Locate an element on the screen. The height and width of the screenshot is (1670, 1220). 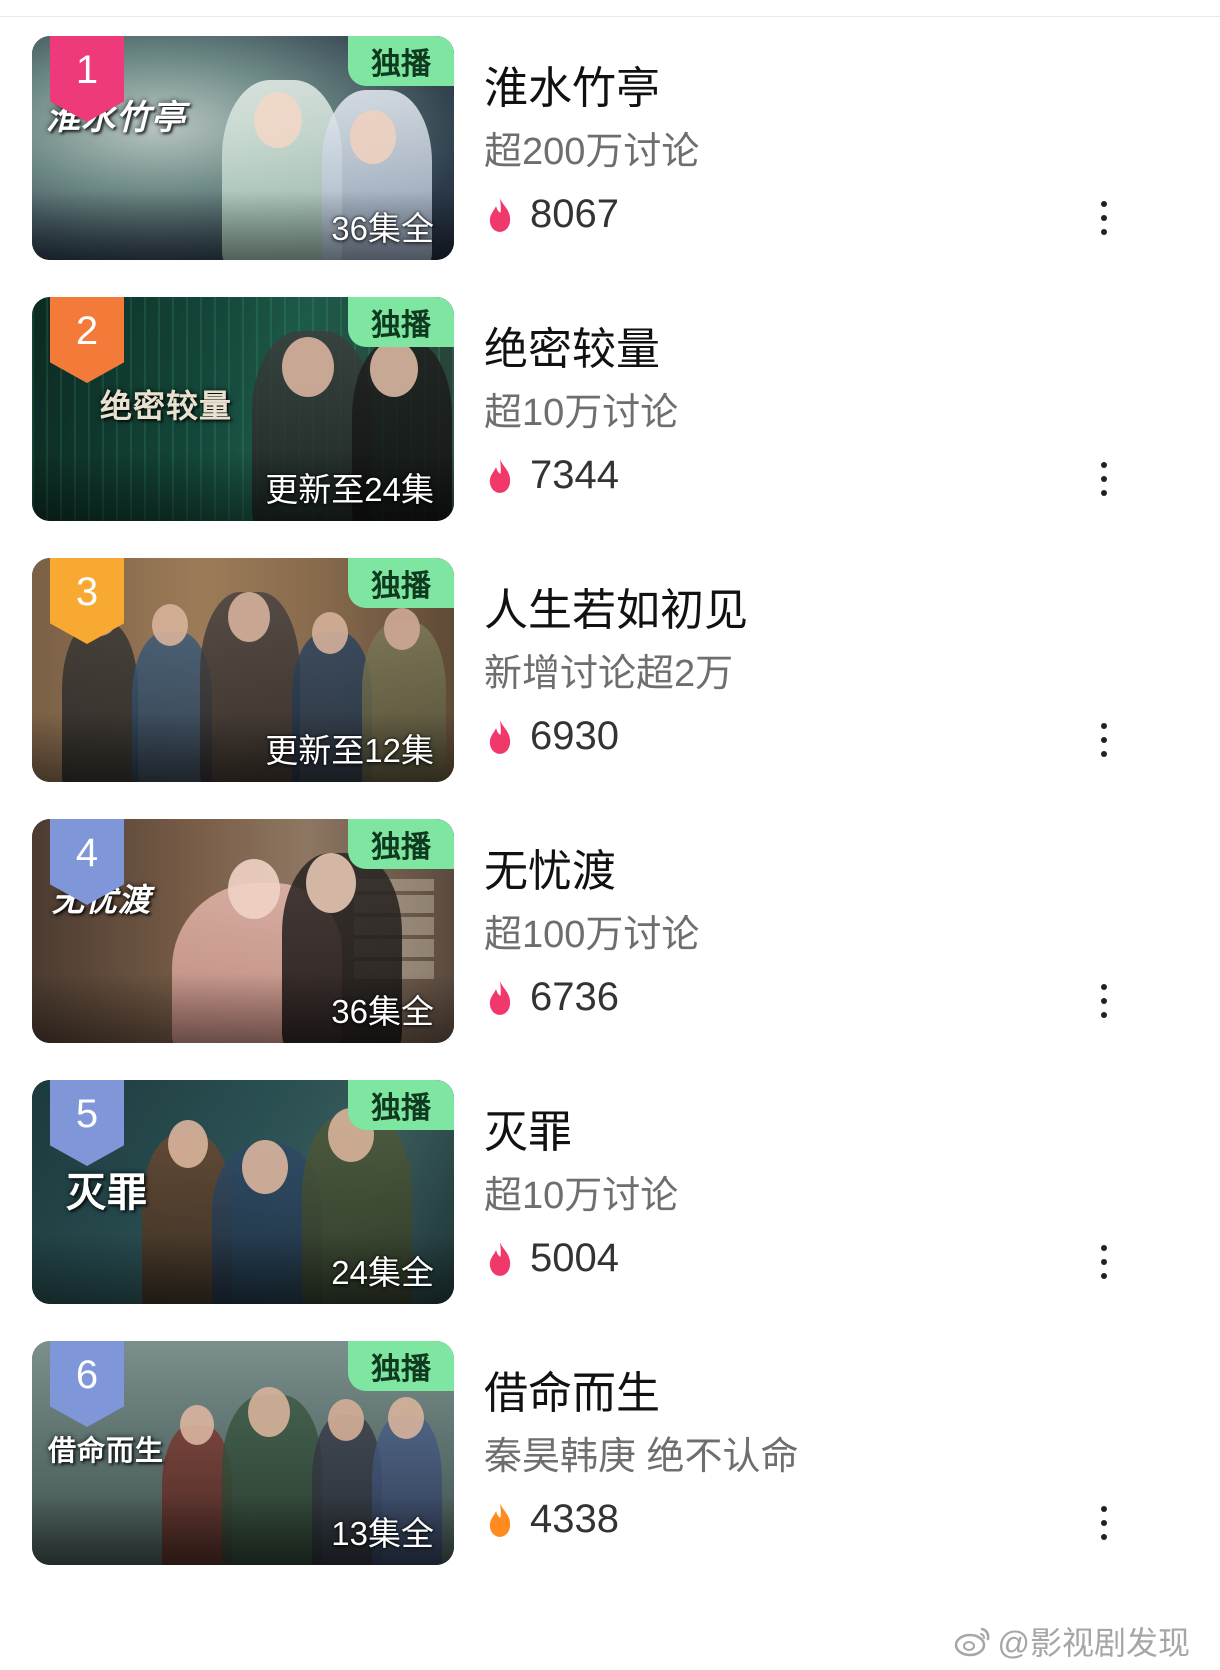
poster-title: 绝密较量 is located at coordinates (166, 406).